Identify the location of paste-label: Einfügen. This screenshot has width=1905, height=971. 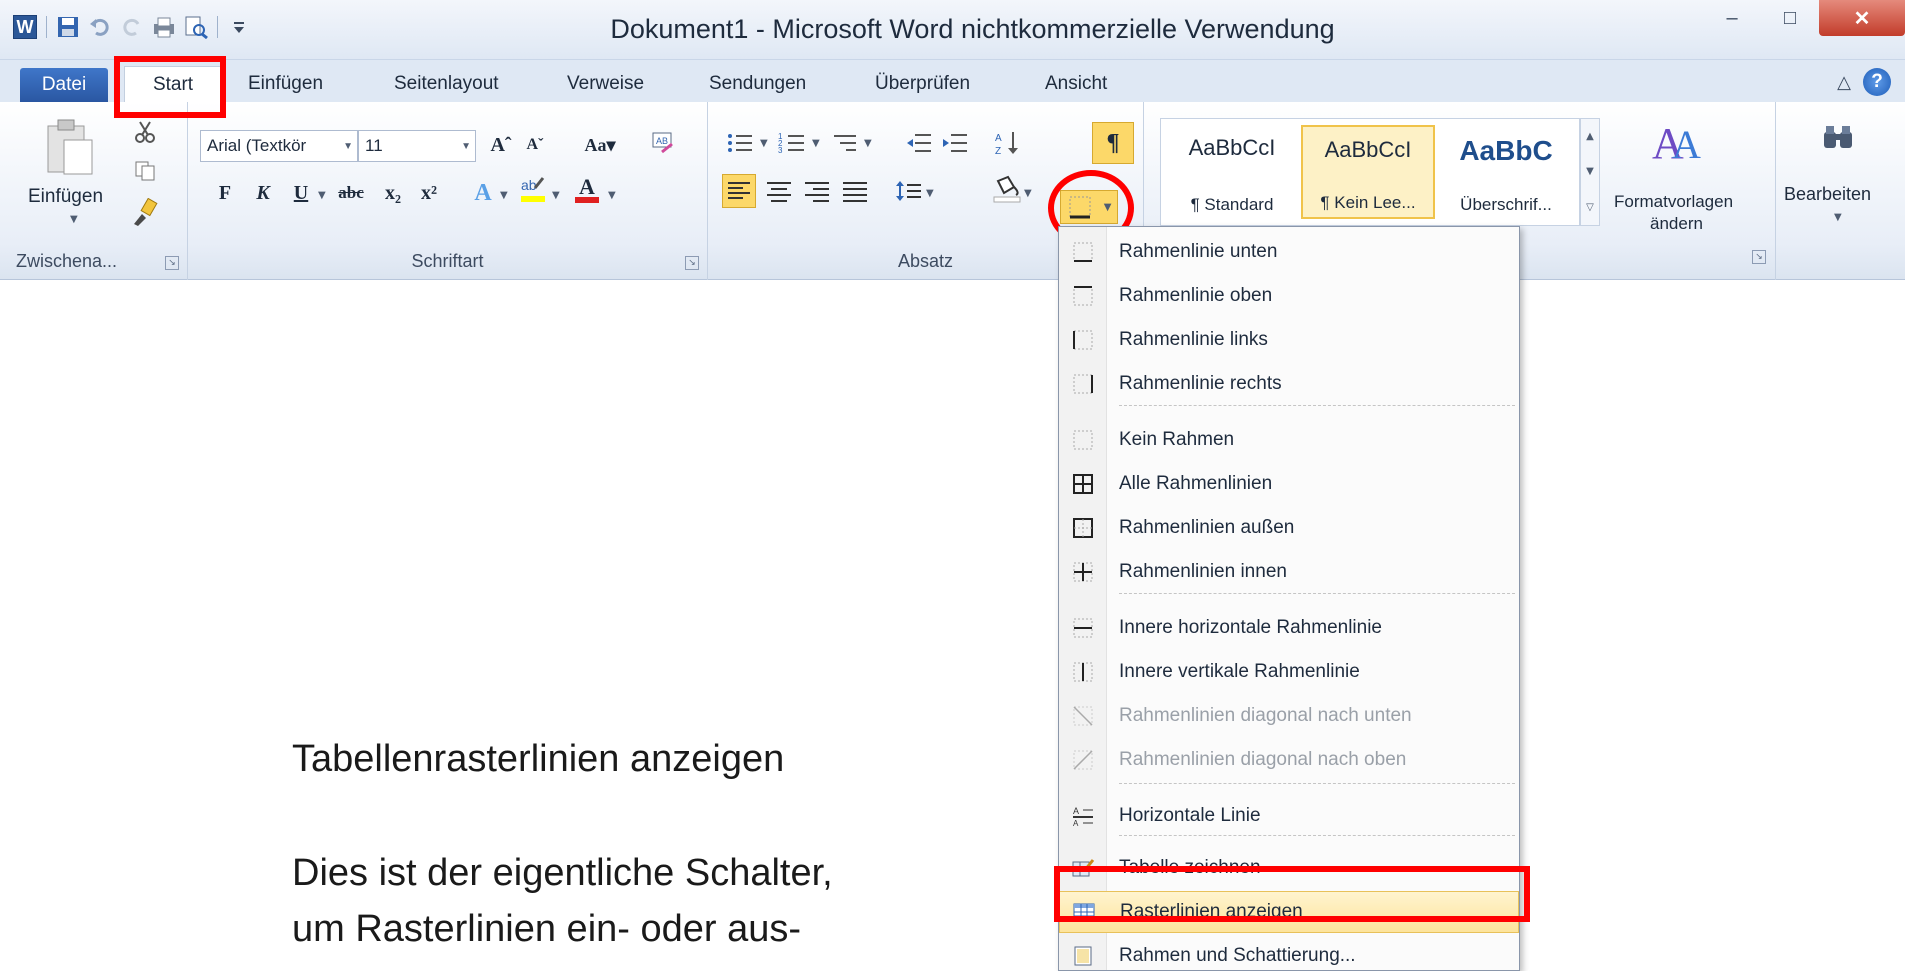
(65, 197).